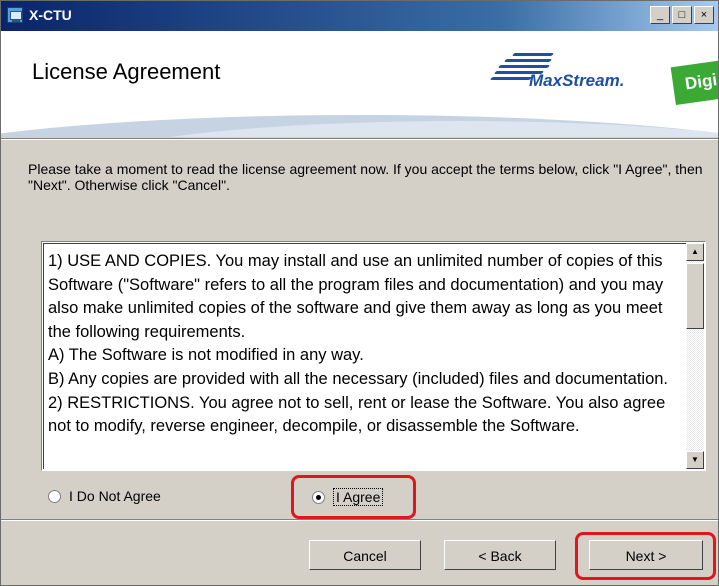 This screenshot has width=719, height=586. I want to click on back-button: < Back, so click(500, 555).